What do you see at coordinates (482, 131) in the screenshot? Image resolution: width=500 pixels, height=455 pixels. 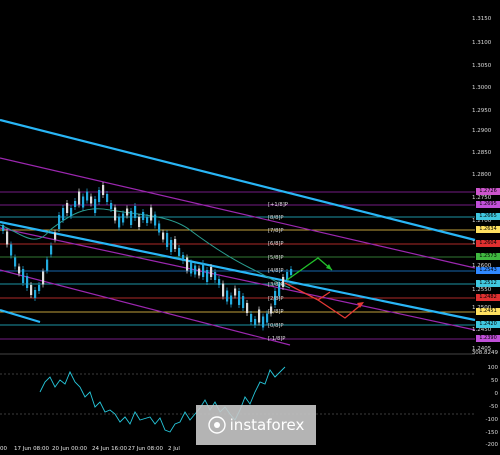 I see `price-axis-label: 1.2900` at bounding box center [482, 131].